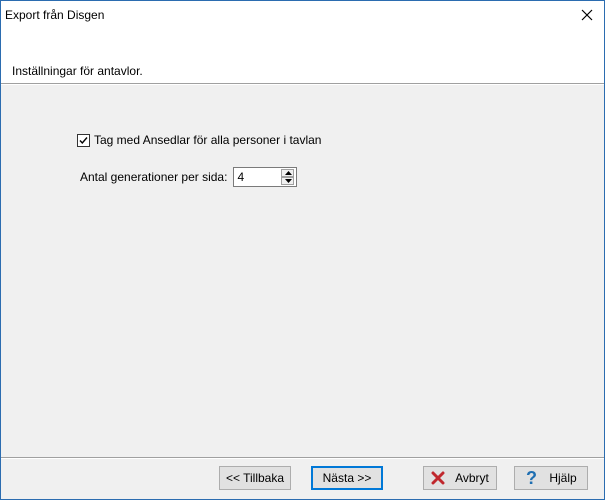  Describe the element at coordinates (302, 56) in the screenshot. I see `wizard-header: Inställningar för antavlor.` at that location.